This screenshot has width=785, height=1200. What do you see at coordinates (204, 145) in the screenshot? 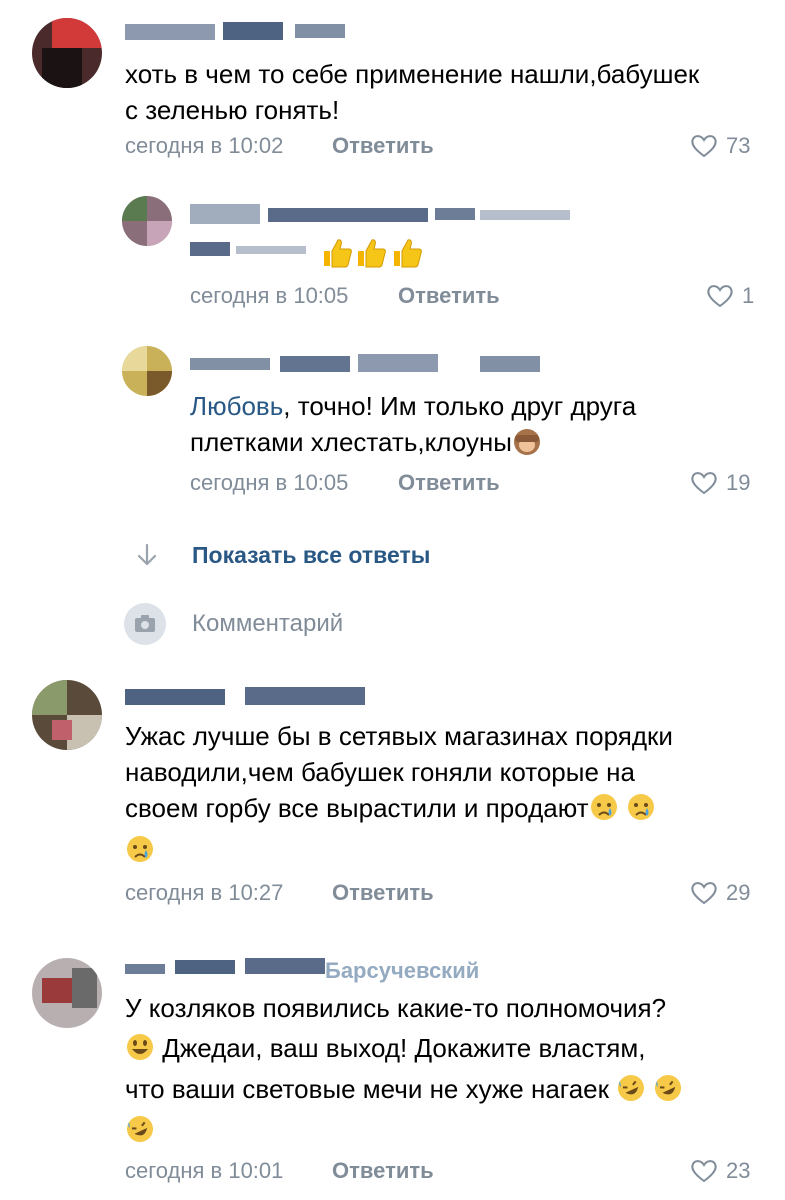
I see `comment-time: сегодня в 10:02` at bounding box center [204, 145].